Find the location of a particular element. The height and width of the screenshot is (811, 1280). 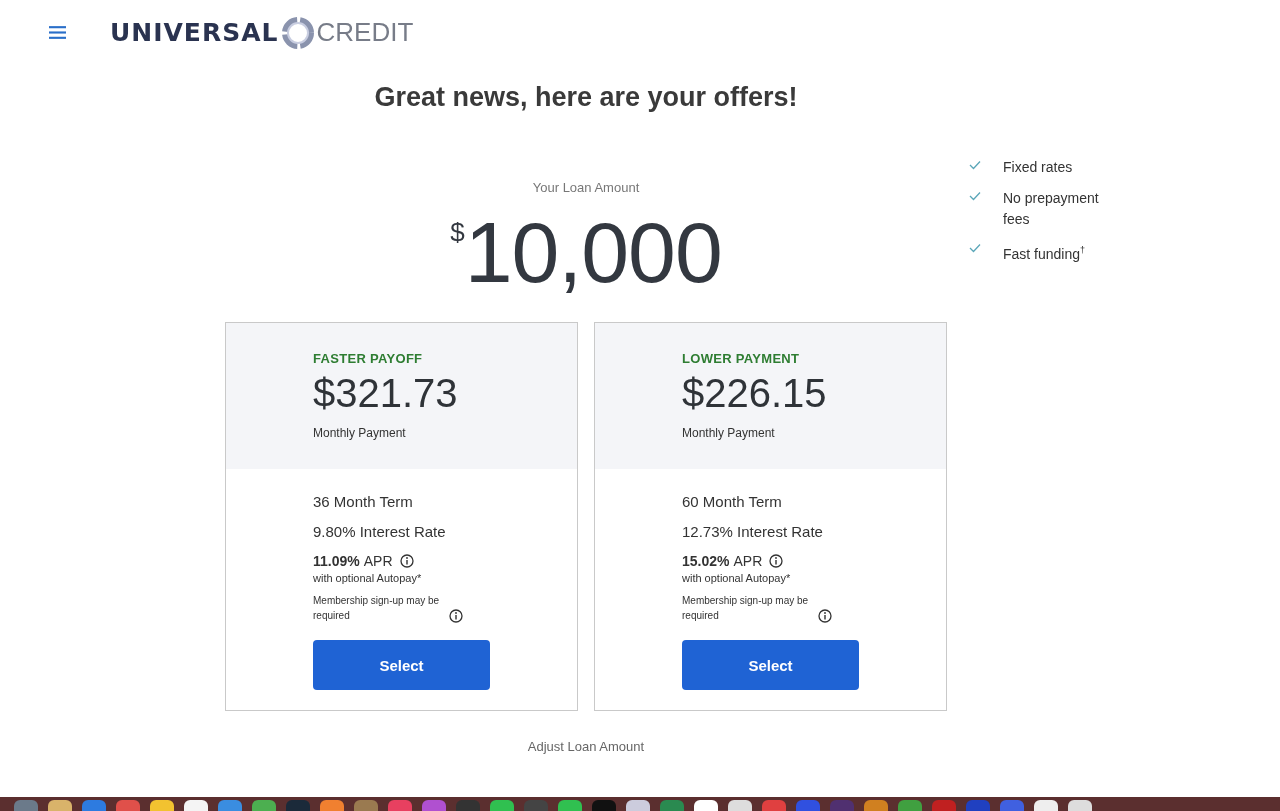

loan-amount: 10,000 is located at coordinates (593, 252).